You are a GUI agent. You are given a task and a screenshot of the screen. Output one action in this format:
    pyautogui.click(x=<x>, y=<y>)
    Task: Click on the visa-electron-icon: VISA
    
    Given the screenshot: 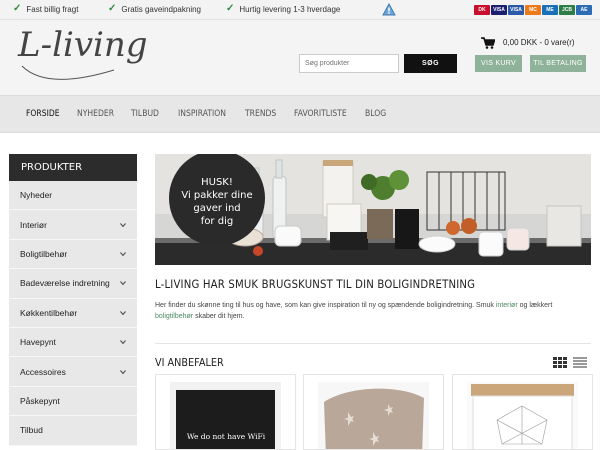 What is the action you would take?
    pyautogui.click(x=516, y=10)
    